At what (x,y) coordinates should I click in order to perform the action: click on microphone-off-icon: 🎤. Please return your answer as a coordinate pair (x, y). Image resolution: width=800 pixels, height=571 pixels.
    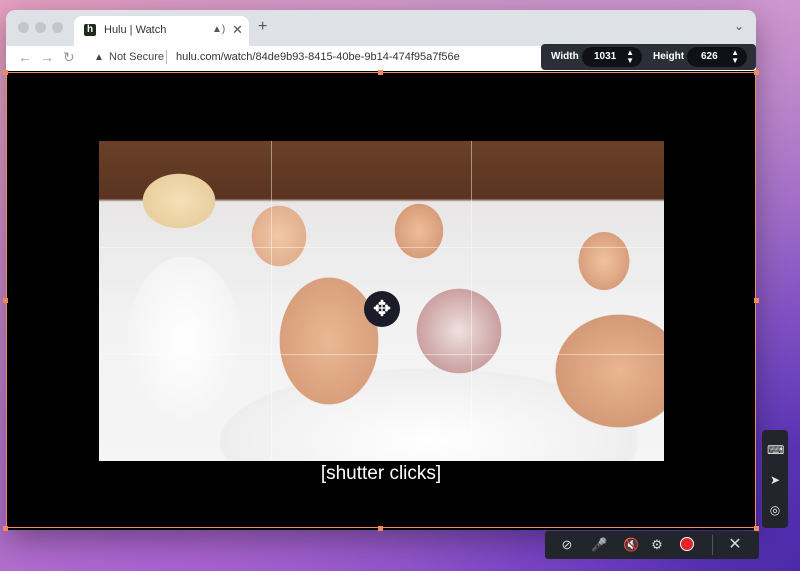
    Looking at the image, I should click on (599, 545).